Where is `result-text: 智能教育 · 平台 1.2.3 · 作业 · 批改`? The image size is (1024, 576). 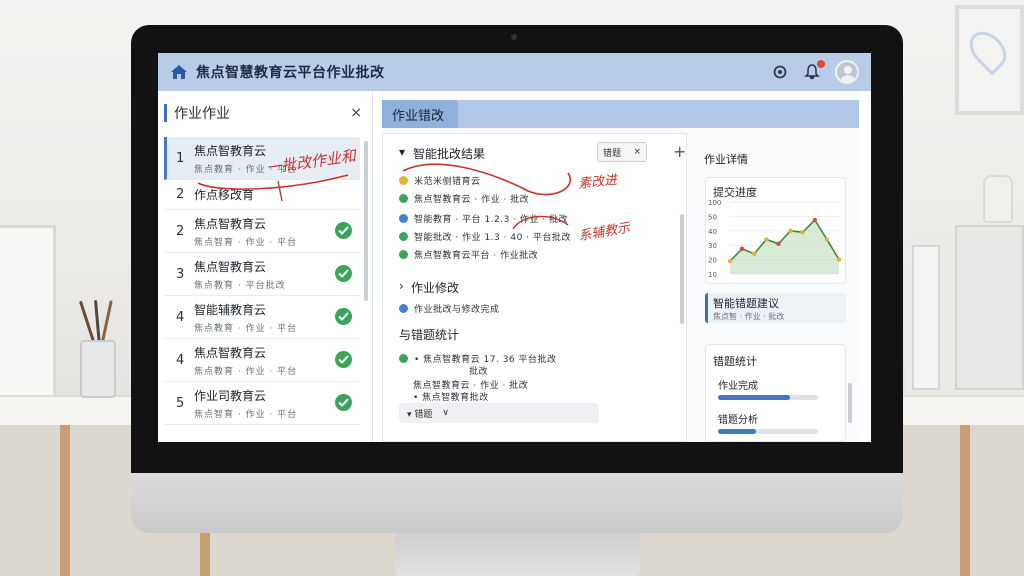 result-text: 智能教育 · 平台 1.2.3 · 作业 · 批改 is located at coordinates (491, 220).